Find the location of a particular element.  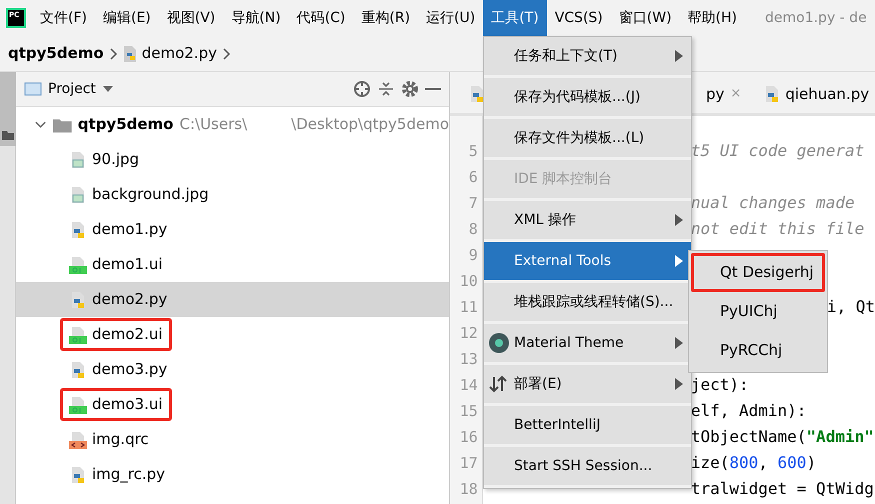

line-number: 13 is located at coordinates (468, 359).